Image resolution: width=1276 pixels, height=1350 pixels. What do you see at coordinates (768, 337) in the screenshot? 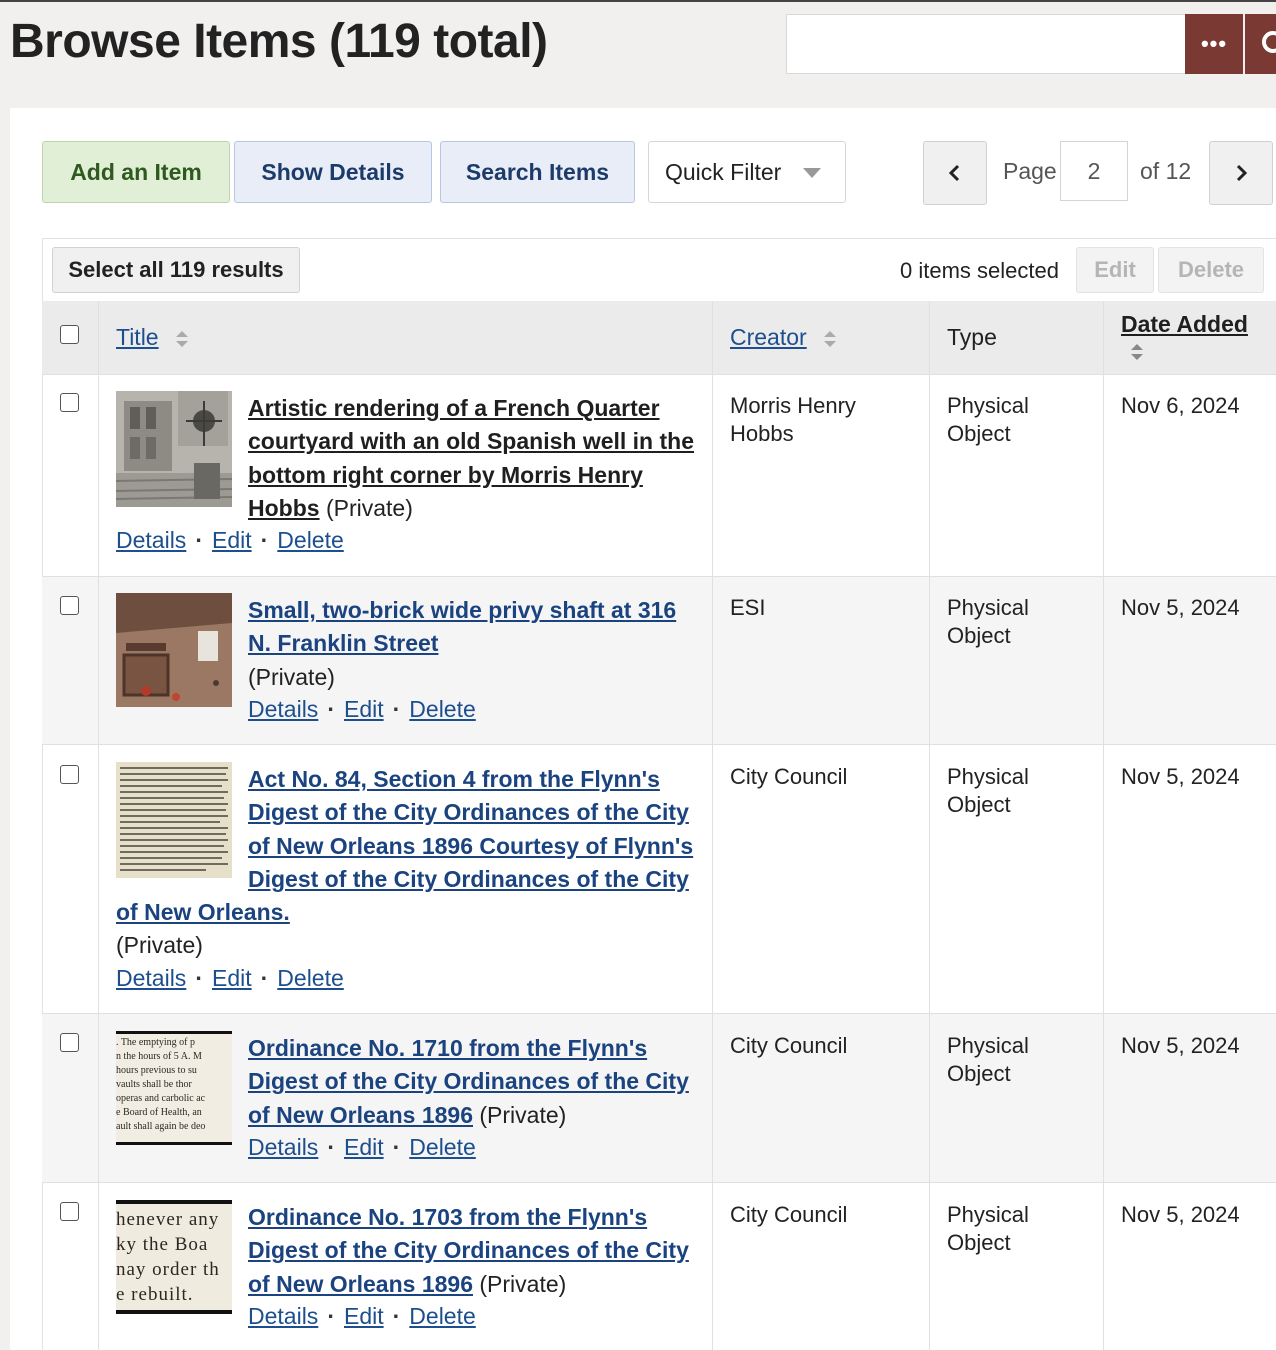
I see `sort-creator-link: Creator` at bounding box center [768, 337].